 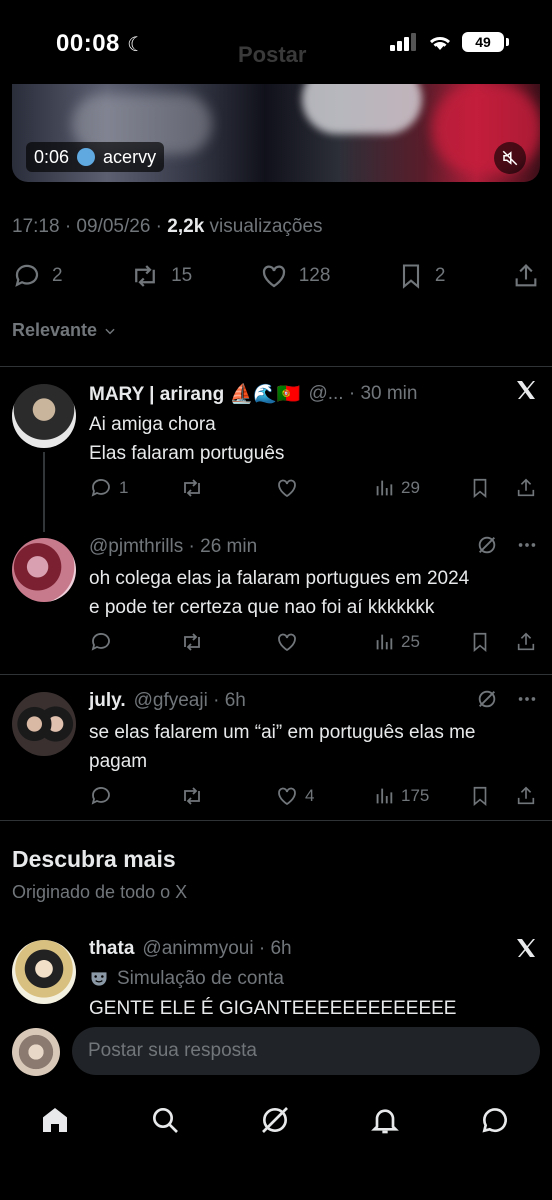 What do you see at coordinates (314, 949) in the screenshot?
I see `post-header: thata @animmyoui · 6h` at bounding box center [314, 949].